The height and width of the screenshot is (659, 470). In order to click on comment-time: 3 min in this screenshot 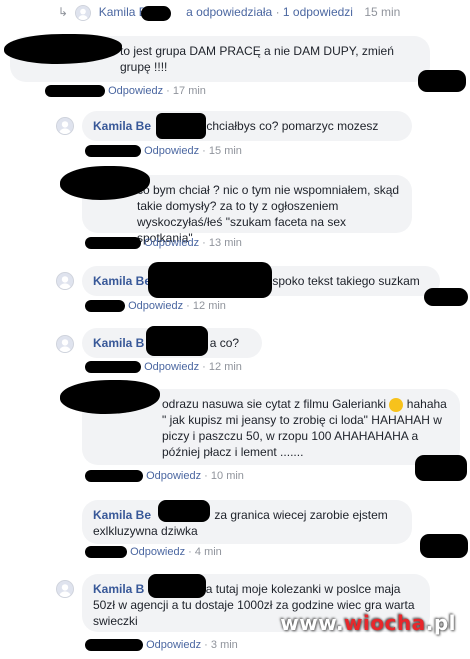, I will do `click(224, 645)`.